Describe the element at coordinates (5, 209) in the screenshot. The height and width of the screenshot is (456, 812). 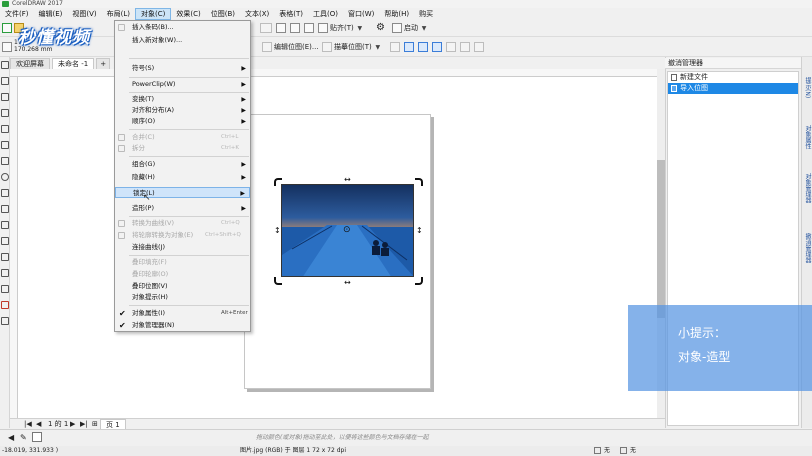
I see `text-tool-icon` at that location.